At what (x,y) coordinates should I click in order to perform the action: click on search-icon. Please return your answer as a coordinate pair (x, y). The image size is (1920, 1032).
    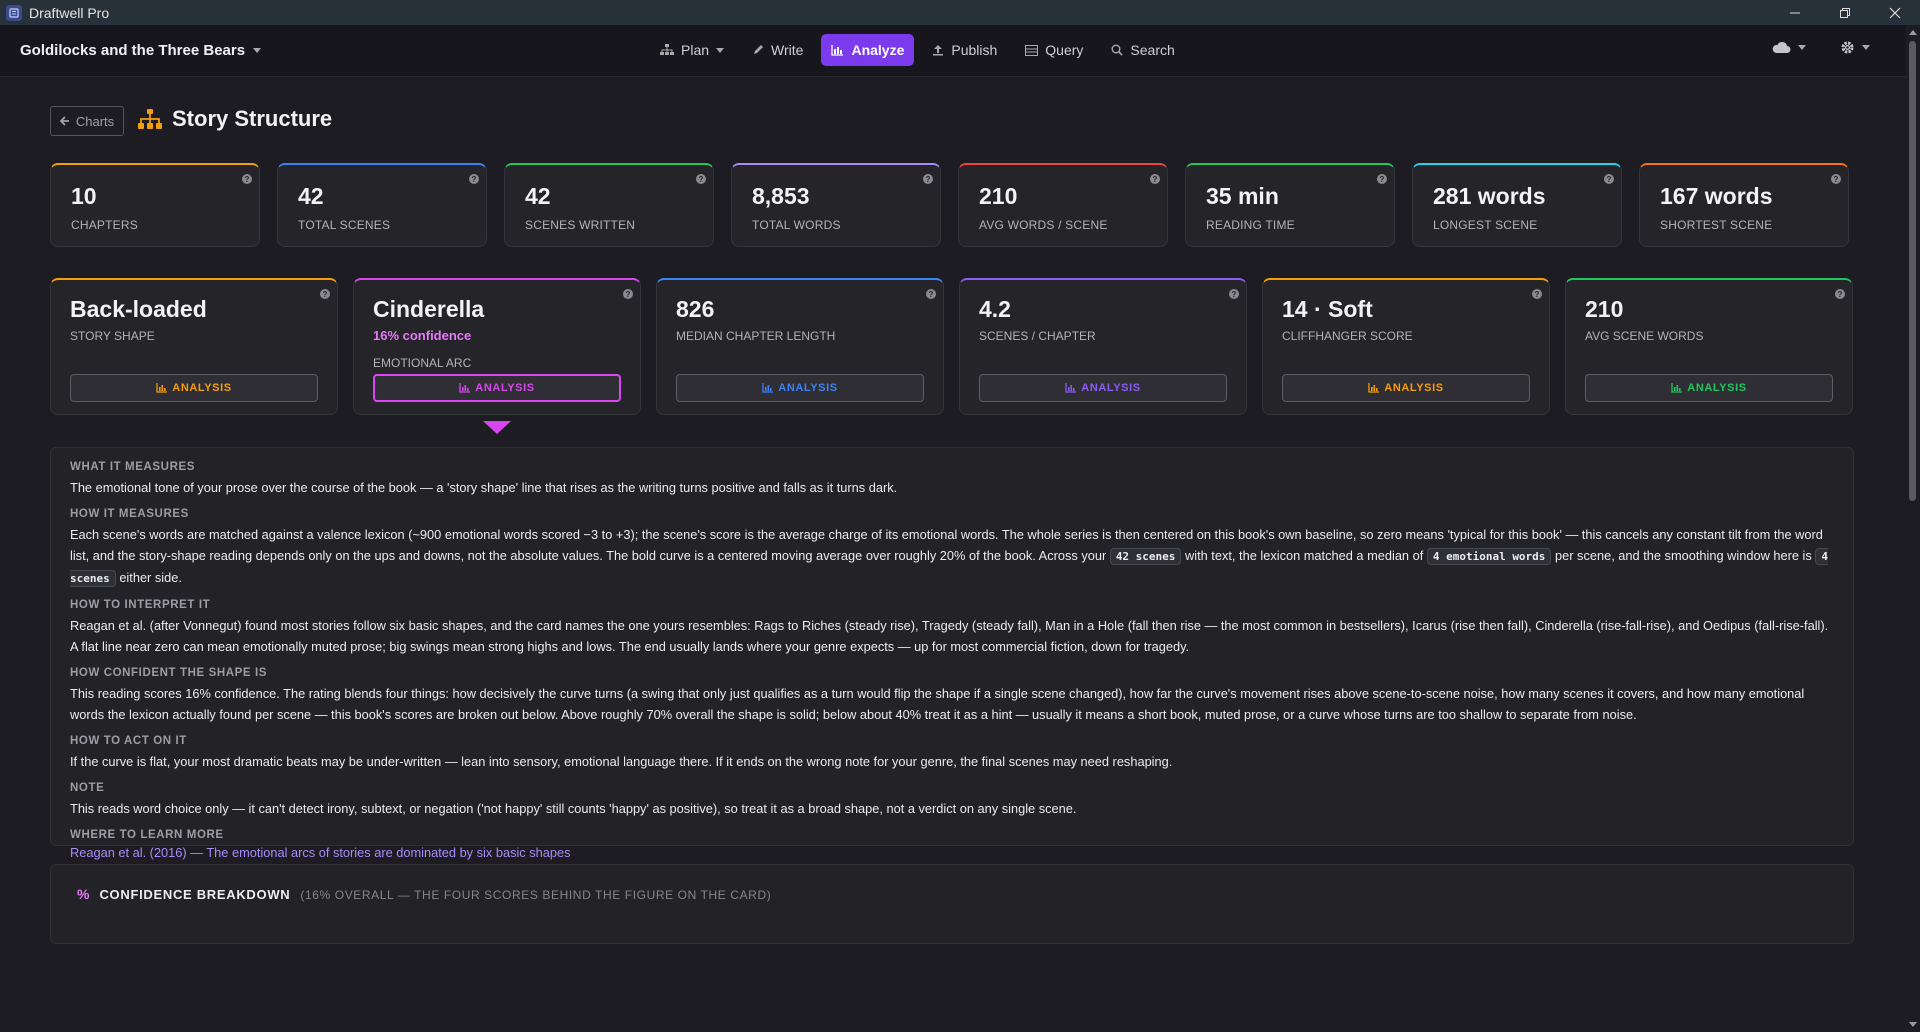
    Looking at the image, I should click on (1117, 50).